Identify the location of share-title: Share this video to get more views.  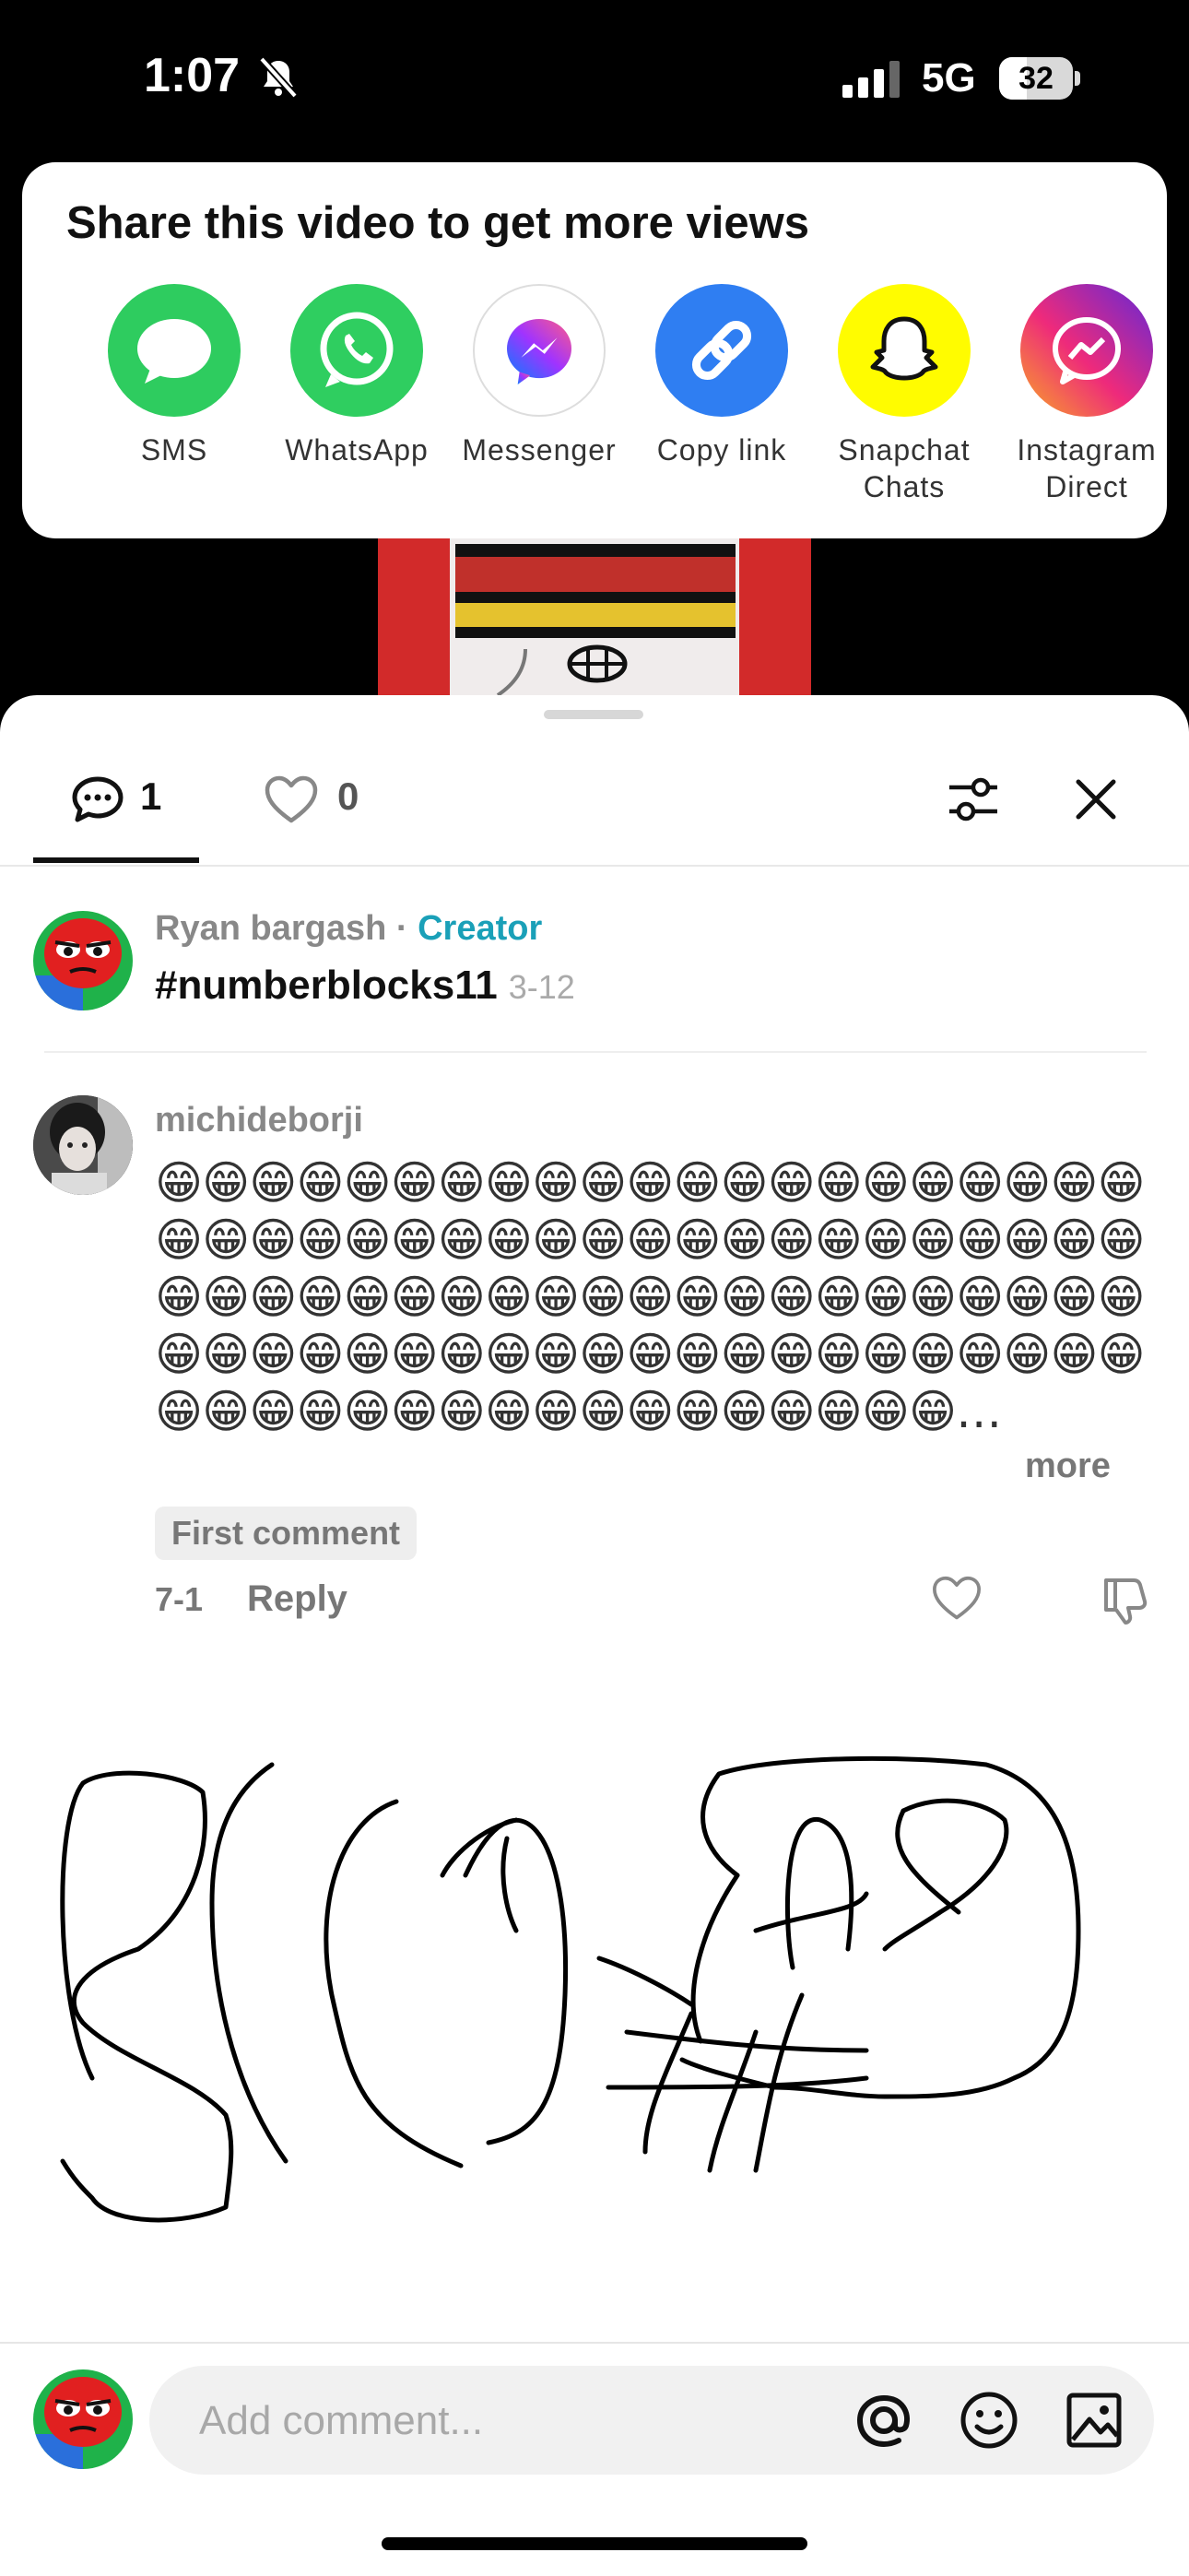
(438, 223).